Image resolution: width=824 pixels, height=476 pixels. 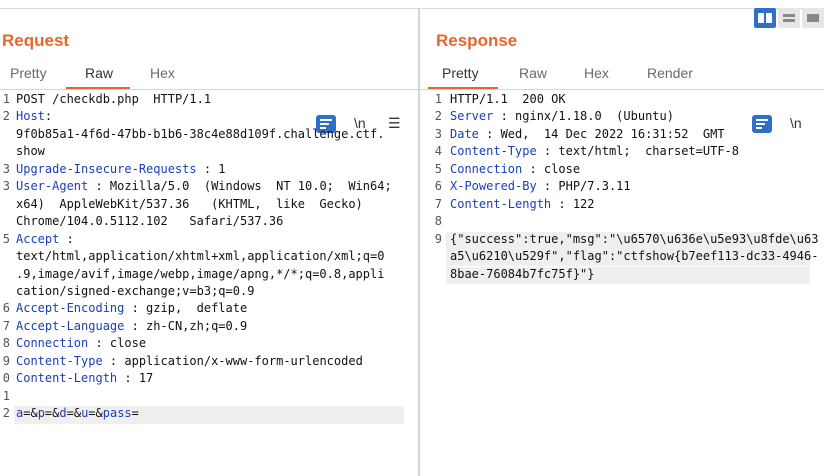 I want to click on header-name: Host, so click(x=30, y=116).